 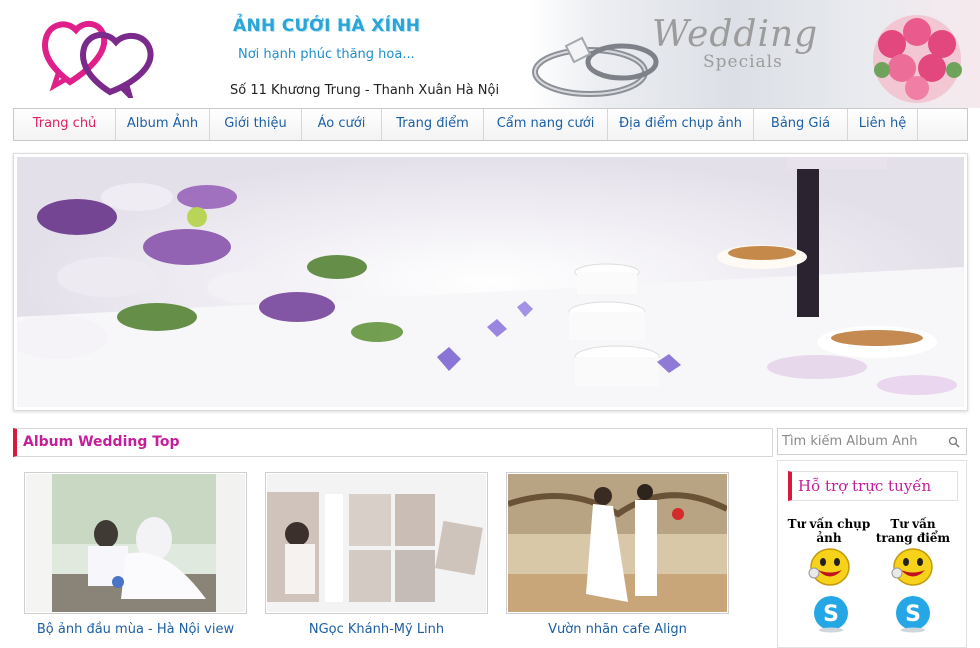 I want to click on nav-item-about: Giới thiệu, so click(x=256, y=124).